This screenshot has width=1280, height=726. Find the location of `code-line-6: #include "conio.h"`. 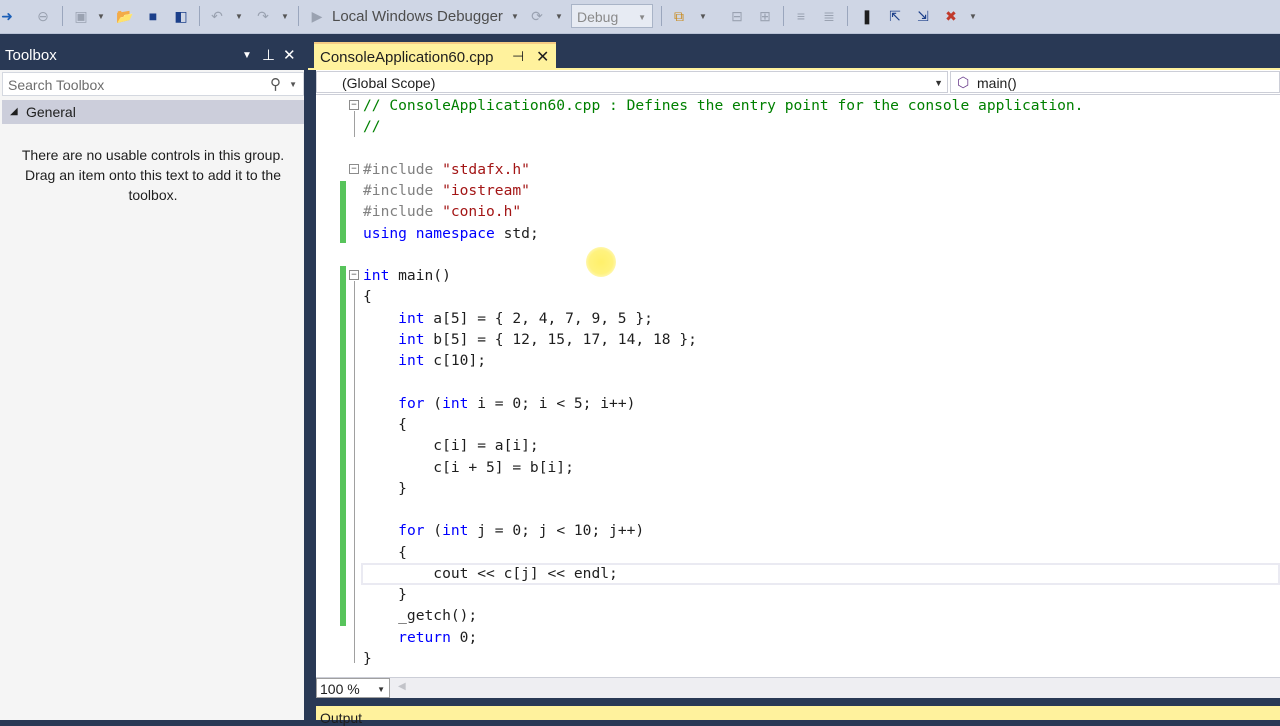

code-line-6: #include "conio.h" is located at coordinates (442, 211).